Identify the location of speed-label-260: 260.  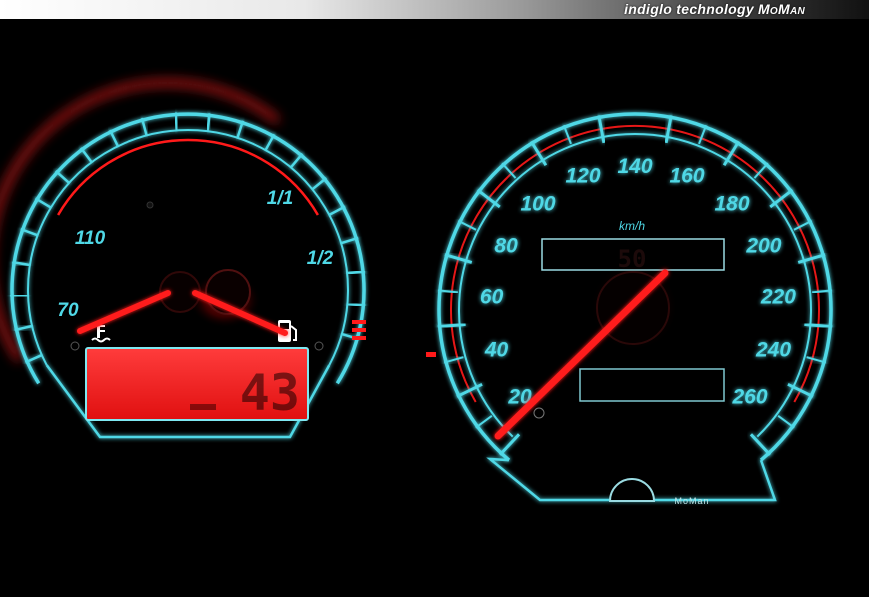
(749, 397).